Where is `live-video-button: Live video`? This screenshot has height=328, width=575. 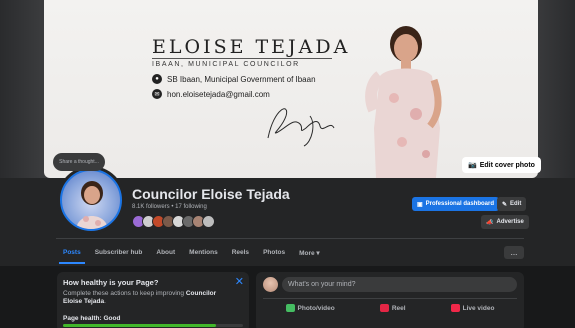 live-video-button: Live video is located at coordinates (473, 308).